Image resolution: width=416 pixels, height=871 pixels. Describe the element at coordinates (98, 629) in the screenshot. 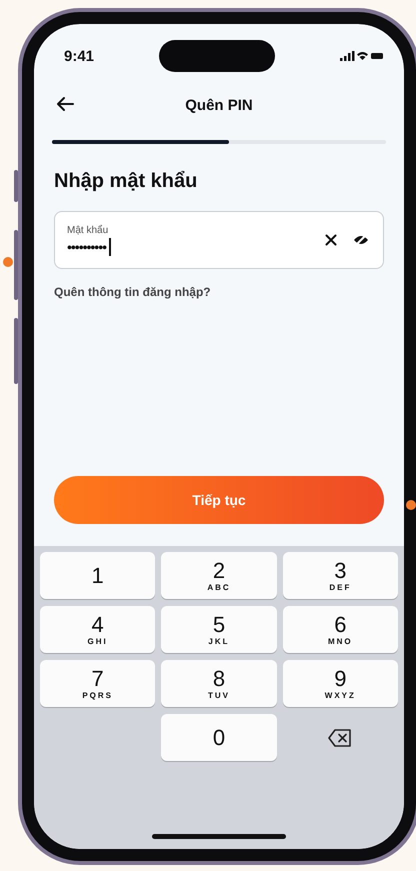

I see `keypad-key: 4 GHI` at that location.